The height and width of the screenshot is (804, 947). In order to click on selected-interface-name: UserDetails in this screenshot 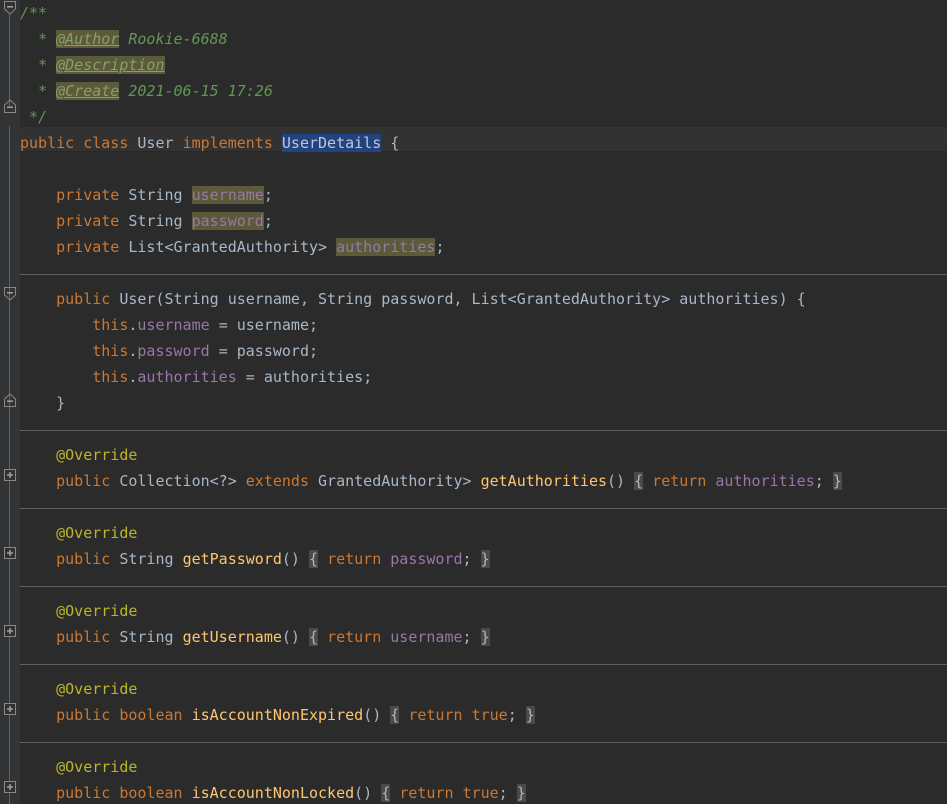, I will do `click(331, 143)`.